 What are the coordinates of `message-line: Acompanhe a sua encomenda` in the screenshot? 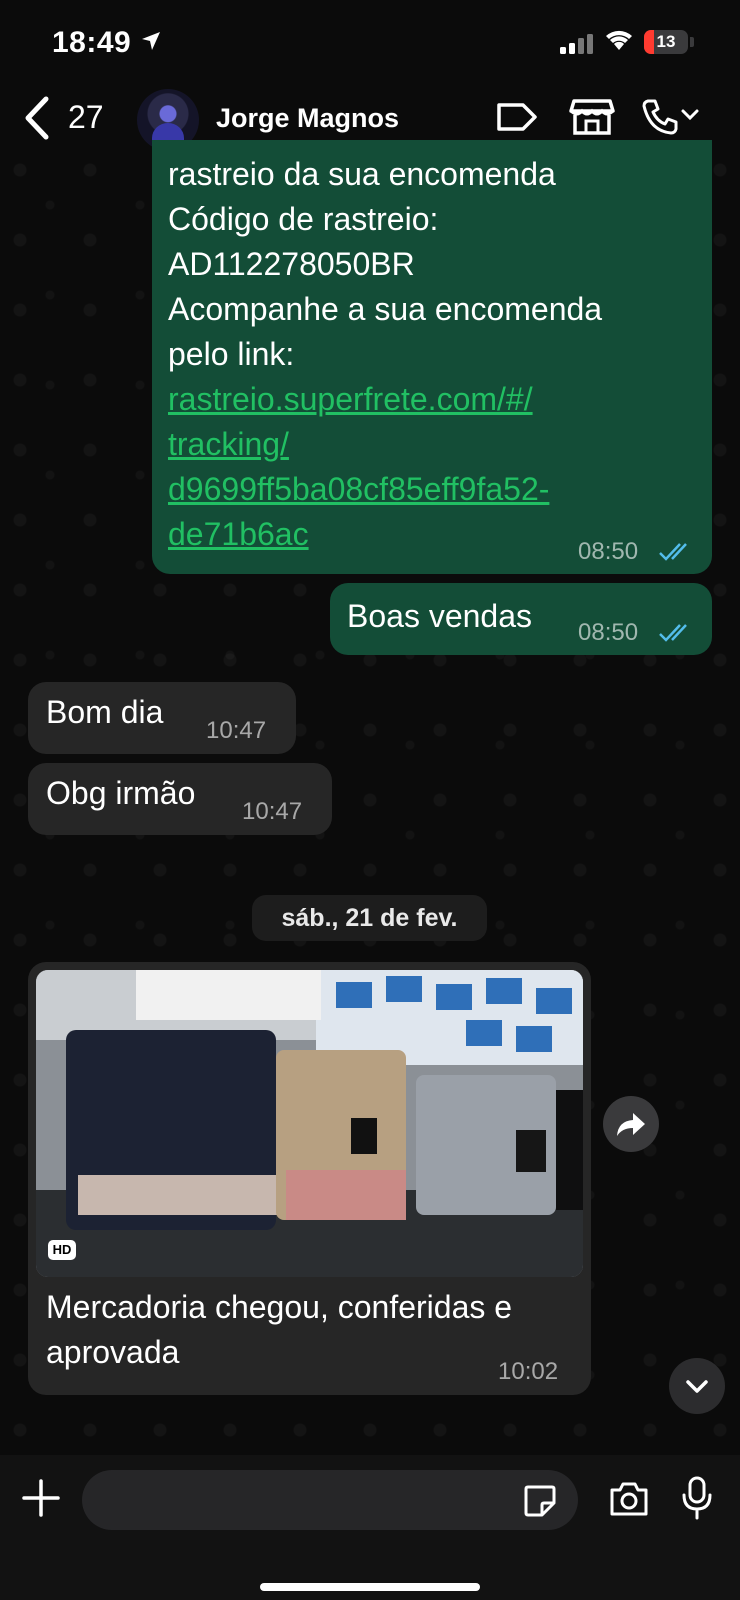 It's located at (385, 309).